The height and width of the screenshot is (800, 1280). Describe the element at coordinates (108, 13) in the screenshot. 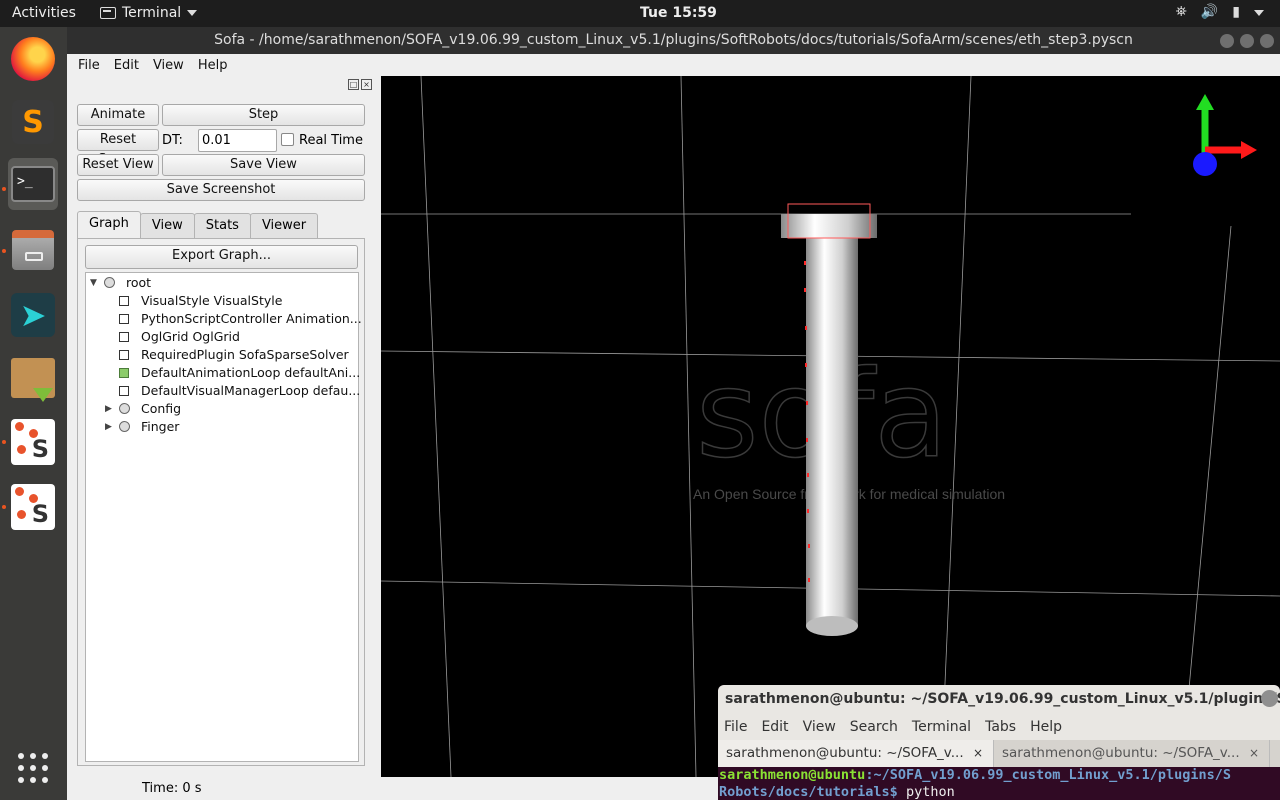

I see `terminal-icon` at that location.